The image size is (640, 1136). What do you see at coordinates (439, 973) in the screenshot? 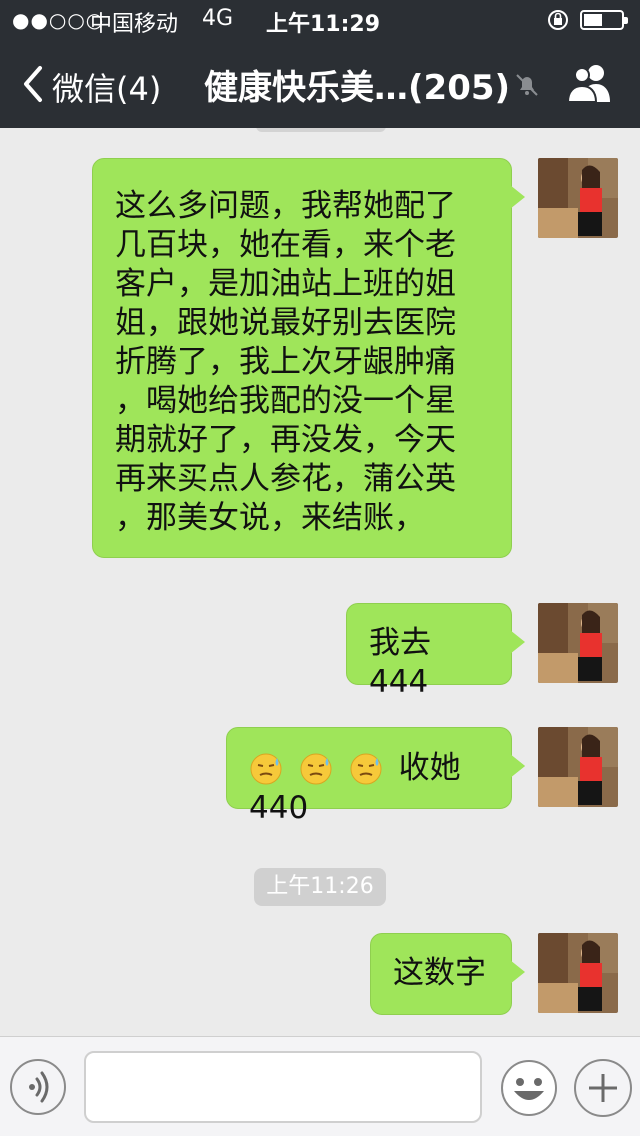
I see `message-text: 这数字` at bounding box center [439, 973].